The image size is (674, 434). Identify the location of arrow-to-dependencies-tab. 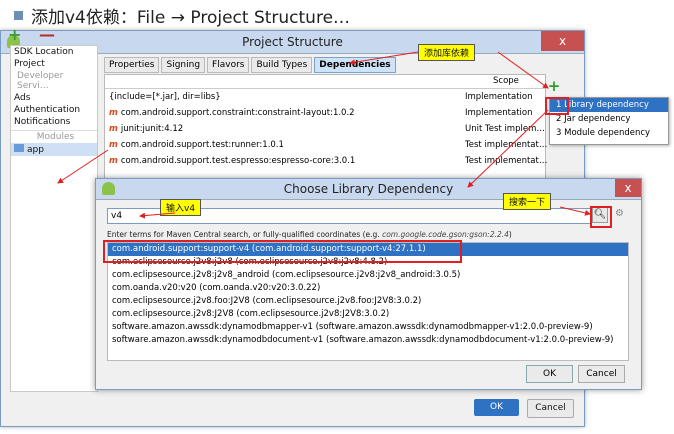
(384, 58).